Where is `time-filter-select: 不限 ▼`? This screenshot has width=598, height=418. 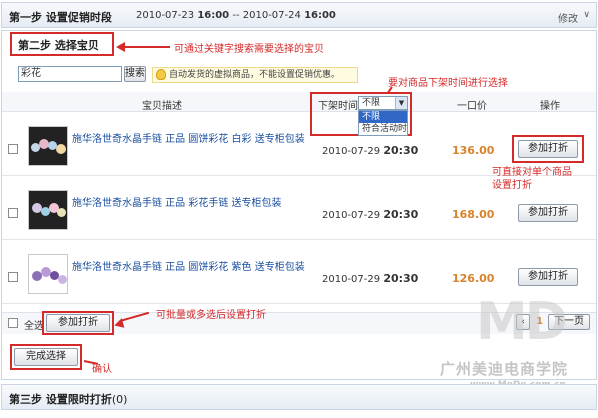
time-filter-select: 不限 ▼ is located at coordinates (383, 103).